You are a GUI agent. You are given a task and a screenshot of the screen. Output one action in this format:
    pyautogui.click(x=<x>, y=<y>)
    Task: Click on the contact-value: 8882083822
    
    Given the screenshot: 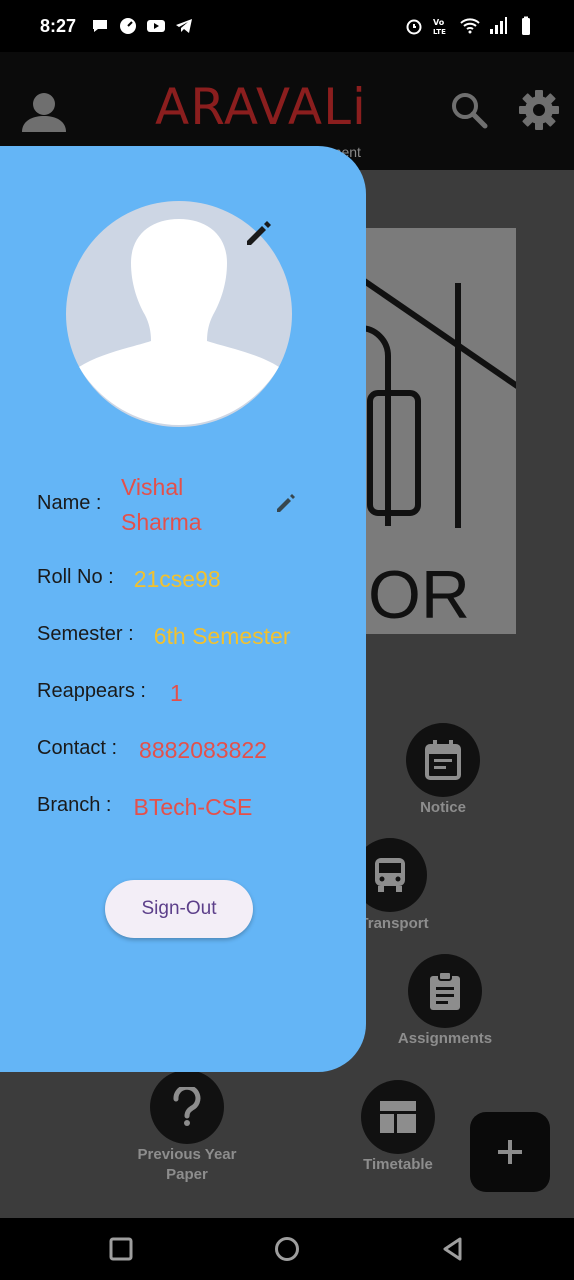 What is the action you would take?
    pyautogui.click(x=203, y=750)
    